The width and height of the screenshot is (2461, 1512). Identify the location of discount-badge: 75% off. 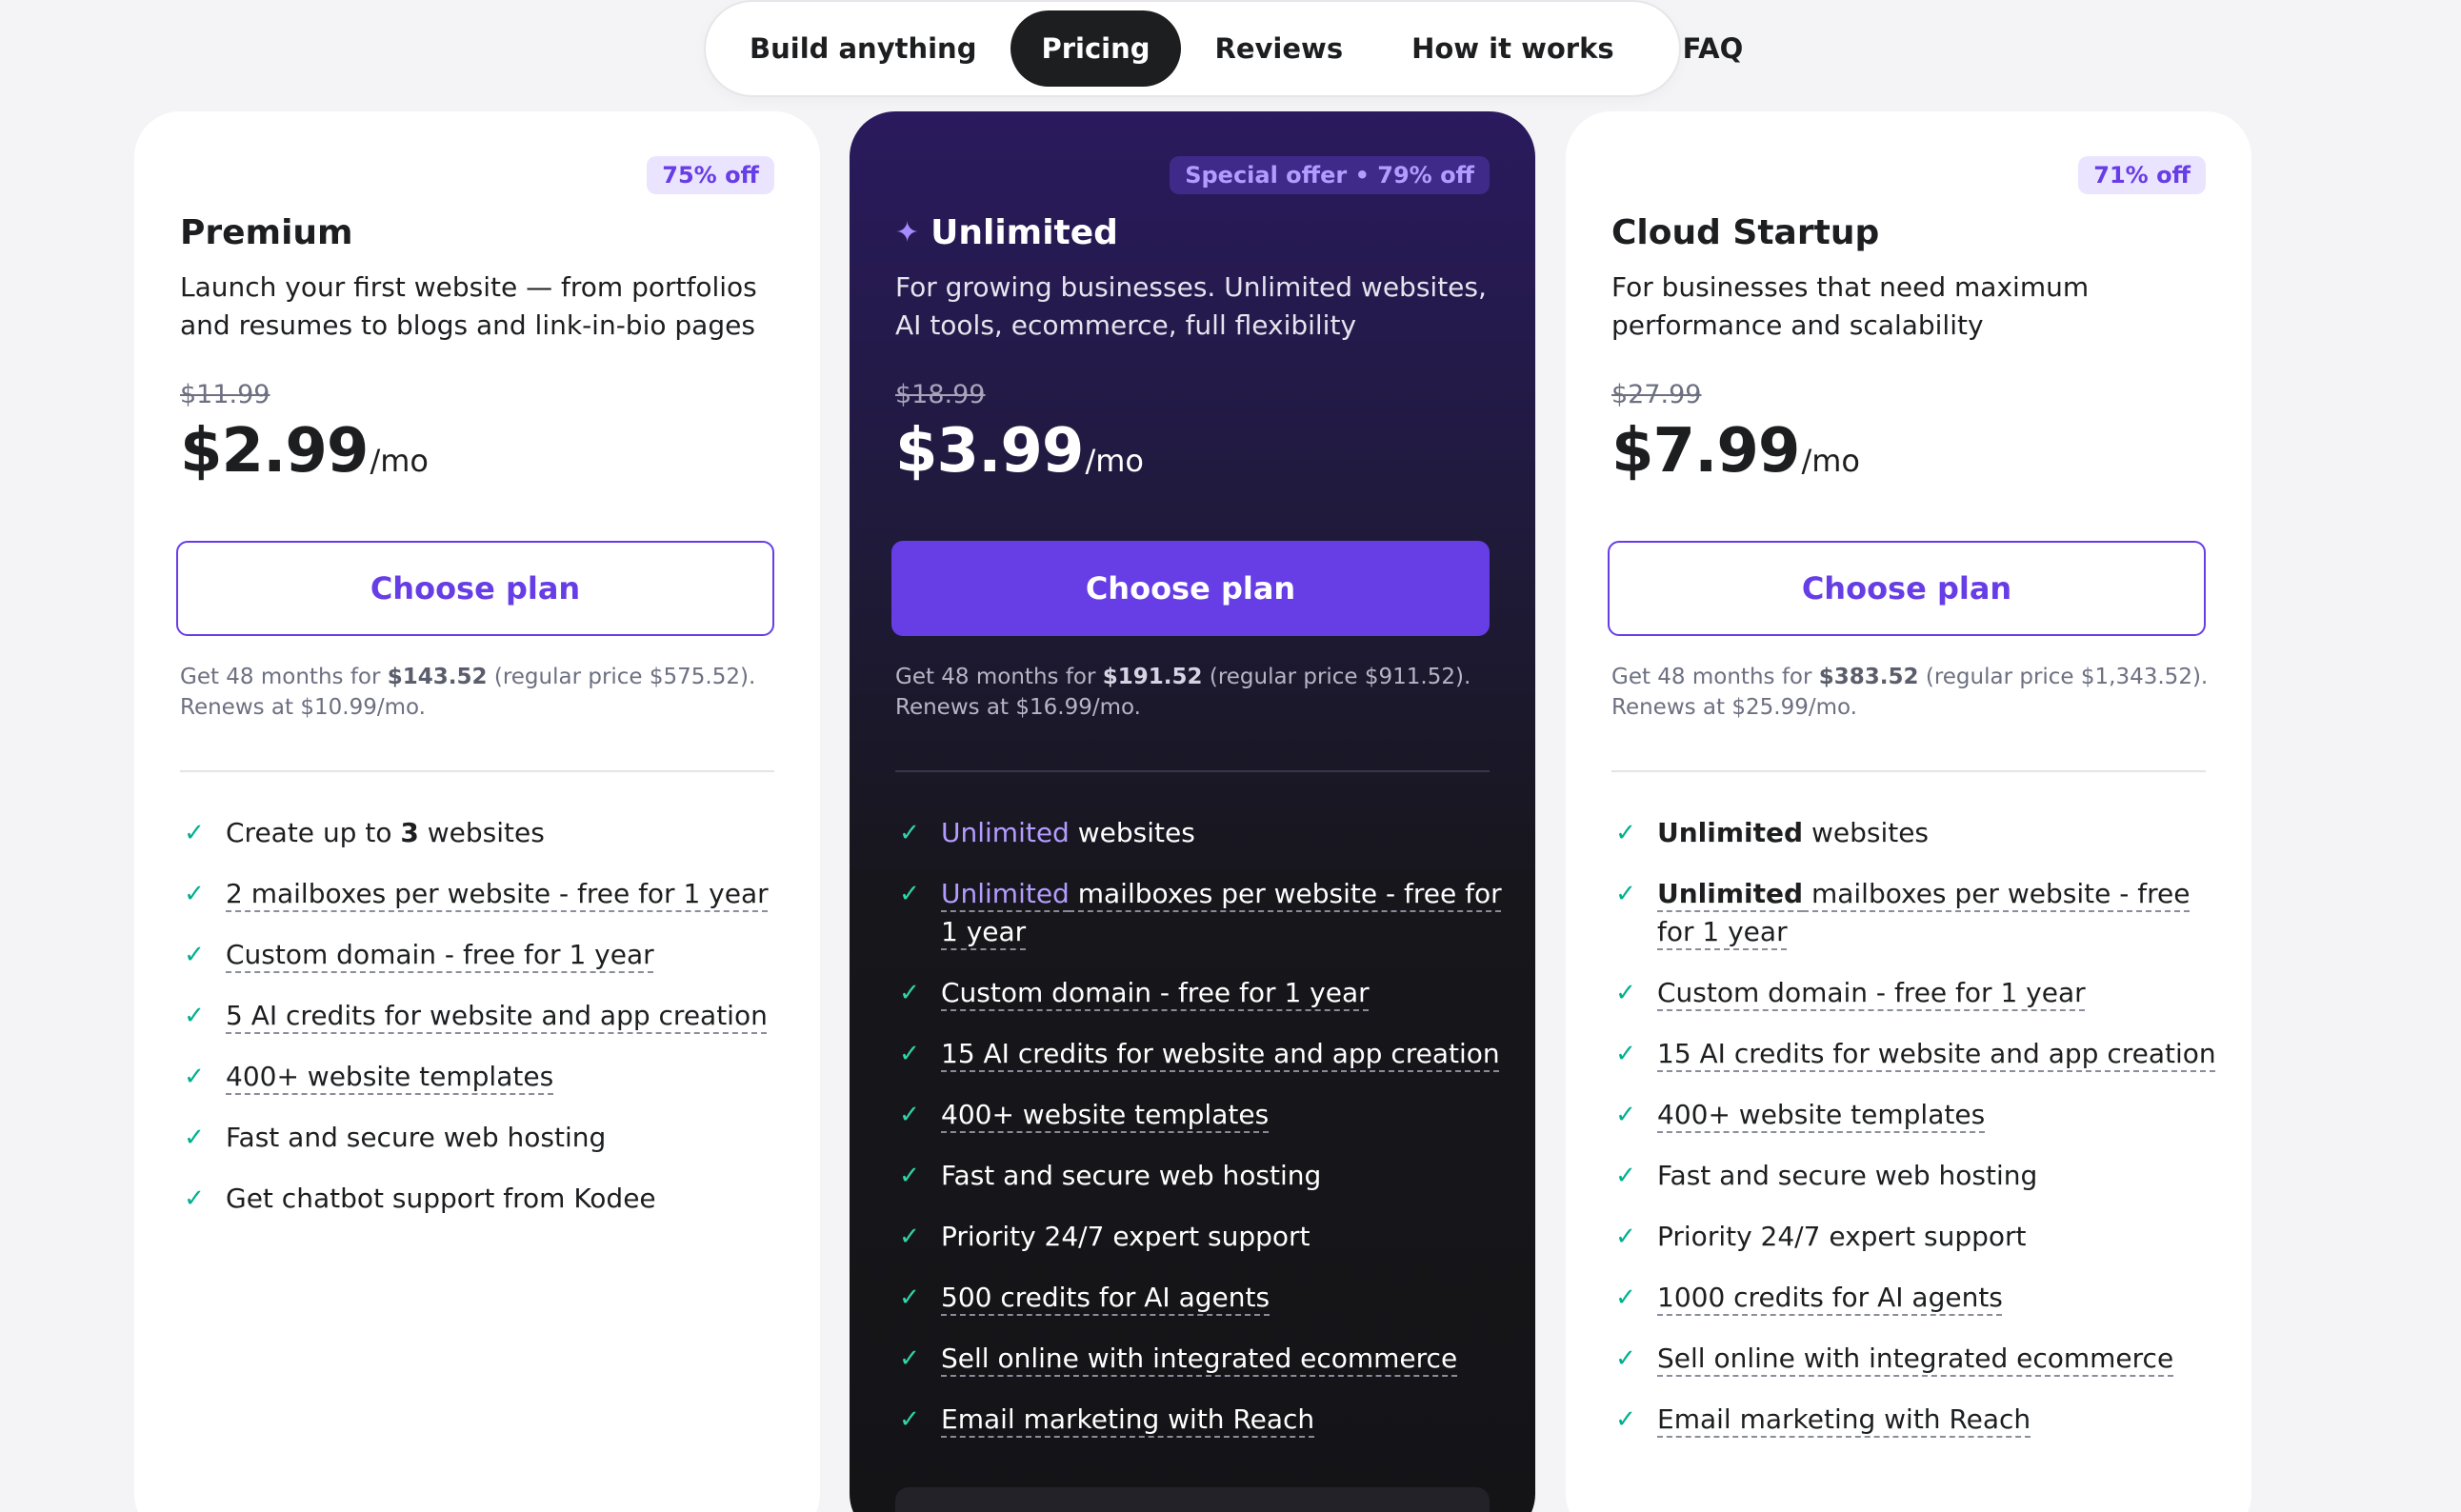
(710, 175).